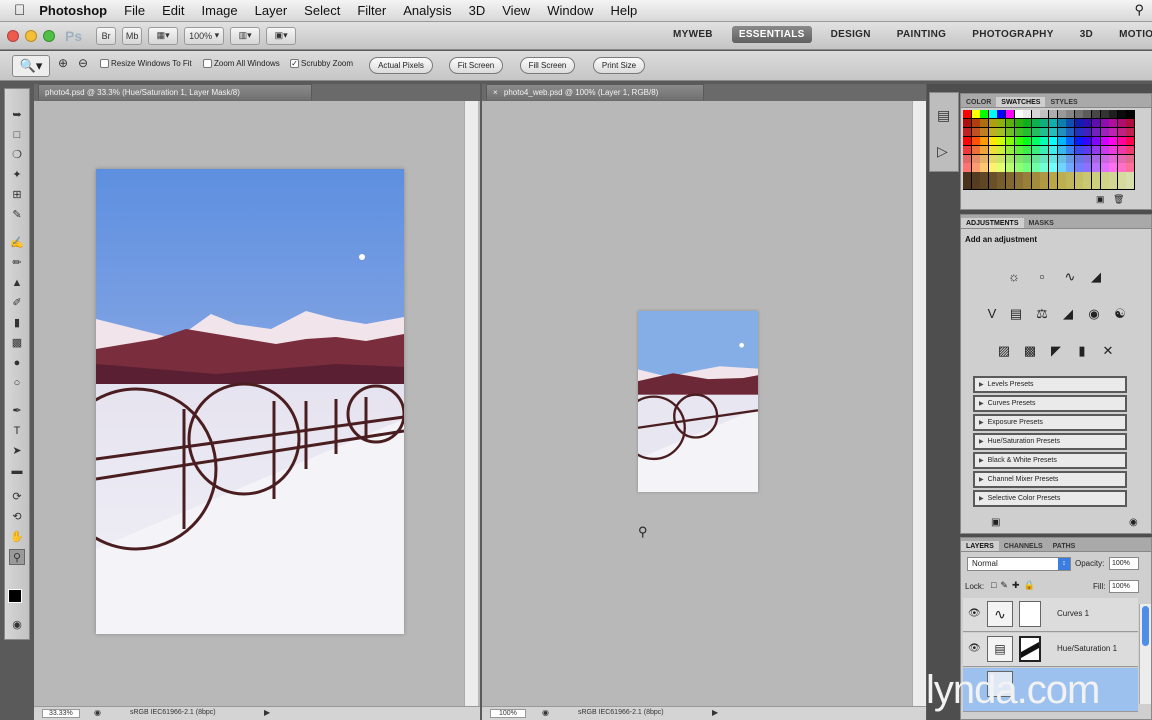 The width and height of the screenshot is (1152, 720). What do you see at coordinates (943, 115) in the screenshot?
I see `history-panel-icon: ▤` at bounding box center [943, 115].